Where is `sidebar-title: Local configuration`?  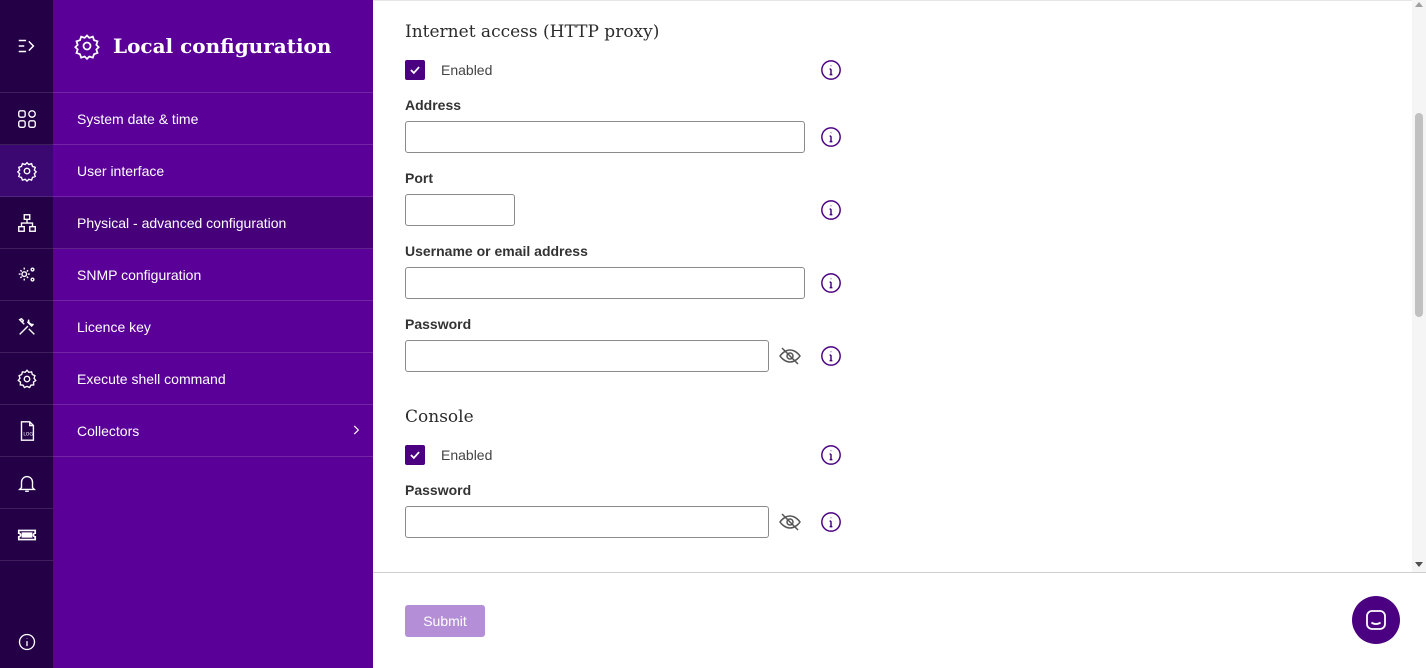
sidebar-title: Local configuration is located at coordinates (222, 46).